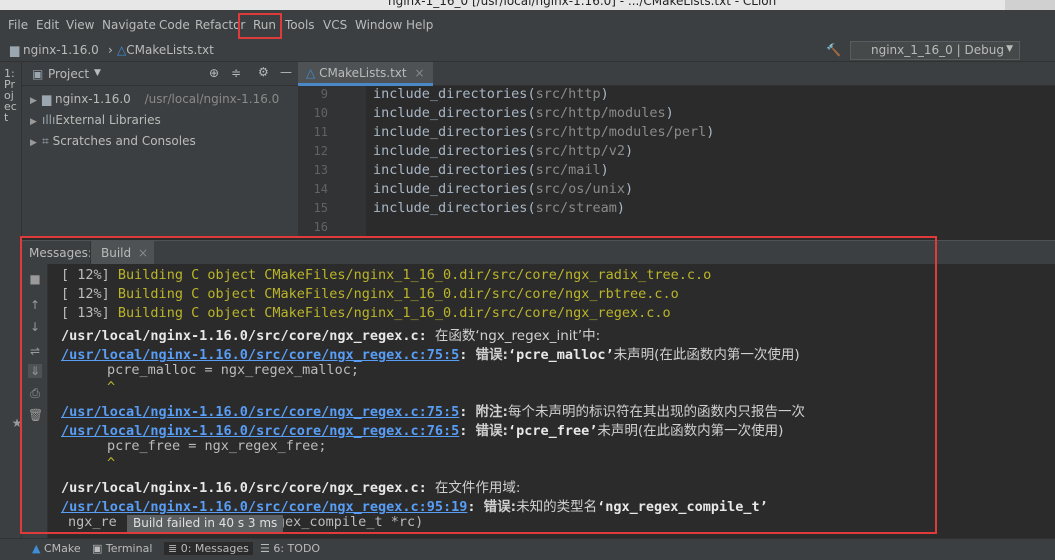 The height and width of the screenshot is (560, 1055). Describe the element at coordinates (503, 151) in the screenshot. I see `code-line: include_directories(src/http/v2)` at that location.